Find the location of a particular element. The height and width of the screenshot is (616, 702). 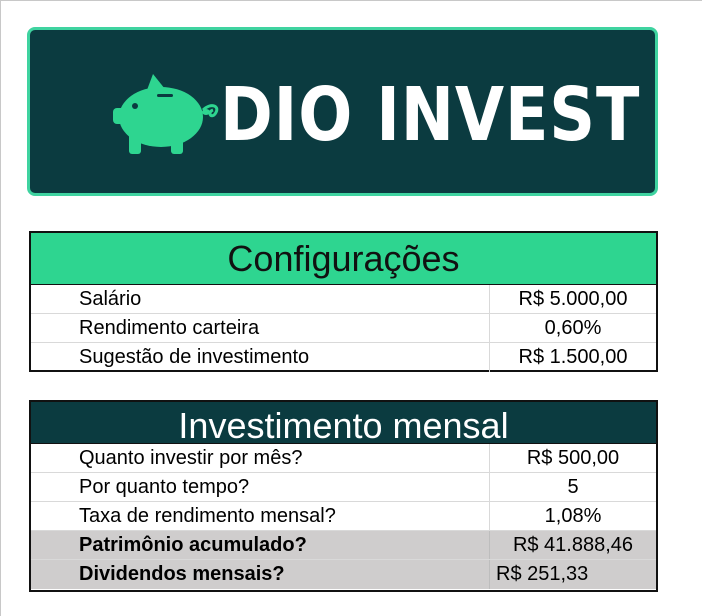

monthly-row-dividendos: Dividendos mensais? R$ 251,33 is located at coordinates (343, 574).